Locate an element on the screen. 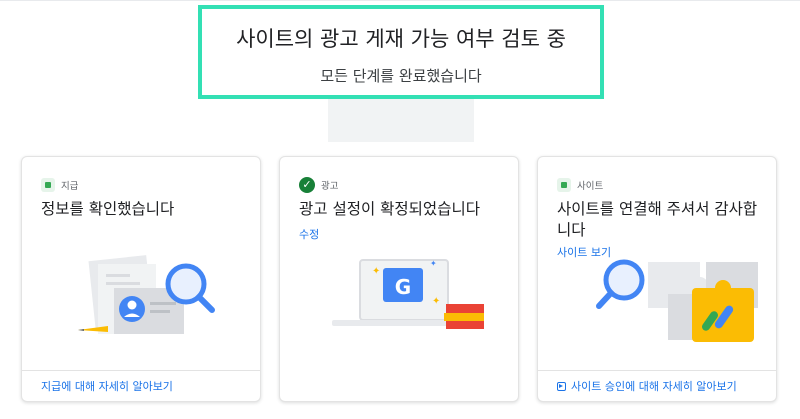  review-banner: 사이트의 광고 게재 가능 여부 검토 중 모든 단계를 완료했습니다 is located at coordinates (401, 52).